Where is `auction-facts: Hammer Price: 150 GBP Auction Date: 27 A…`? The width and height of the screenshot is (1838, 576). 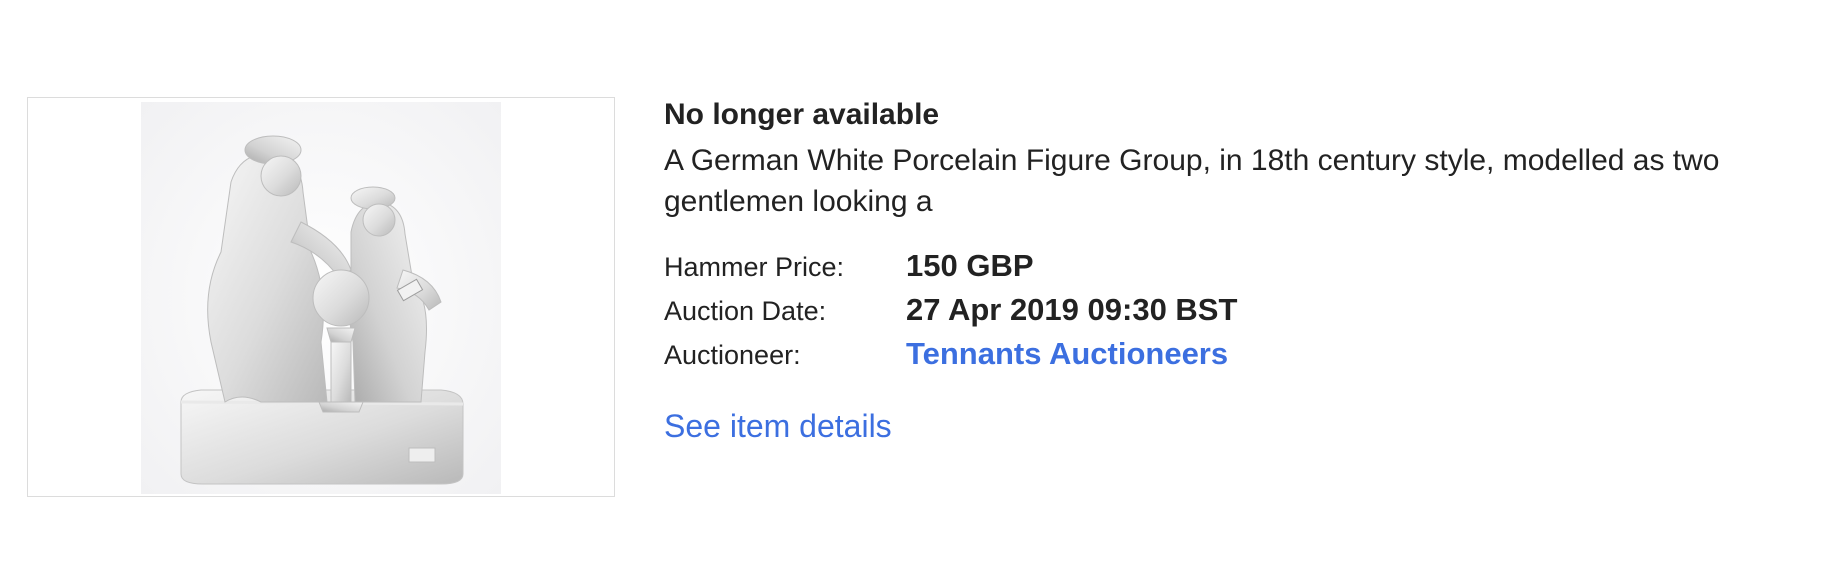 auction-facts: Hammer Price: 150 GBP Auction Date: 27 A… is located at coordinates (1239, 314).